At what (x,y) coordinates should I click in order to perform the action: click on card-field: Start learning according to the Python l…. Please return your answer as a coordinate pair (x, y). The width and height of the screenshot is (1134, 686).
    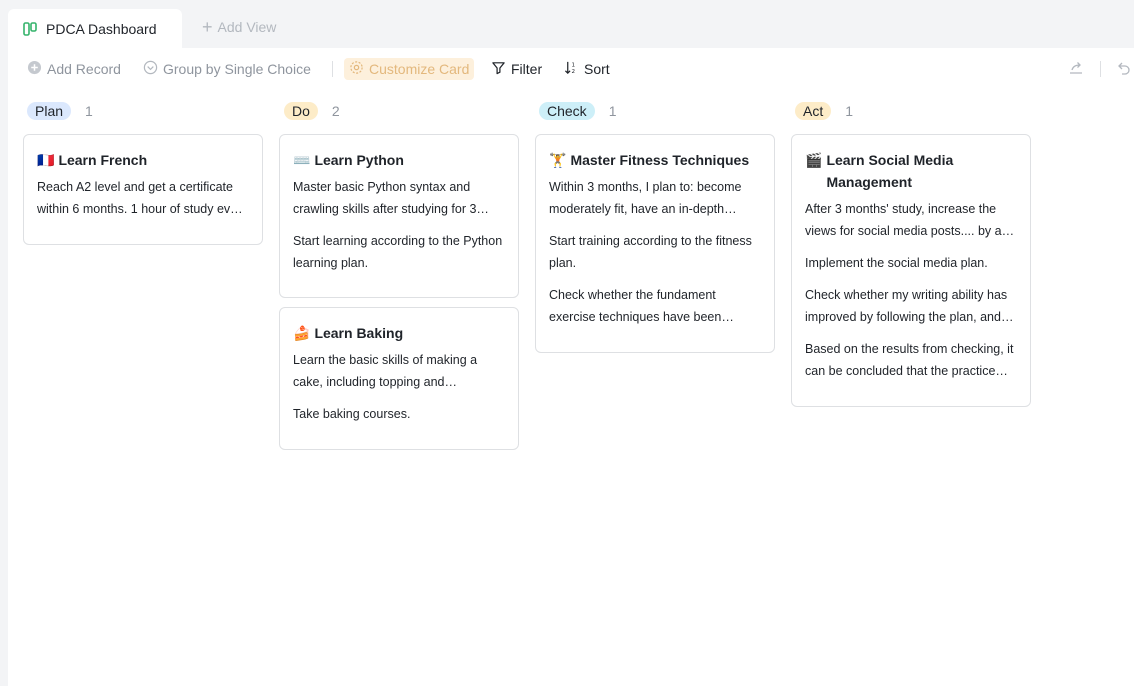
    Looking at the image, I should click on (398, 252).